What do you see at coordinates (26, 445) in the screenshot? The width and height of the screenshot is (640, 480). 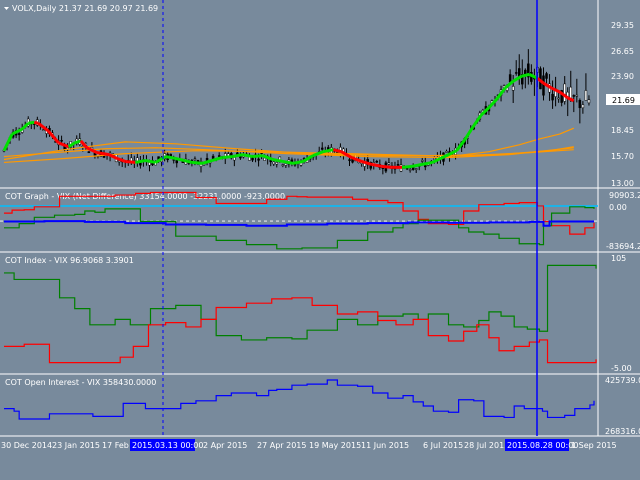 I see `time-label: 30 Dec 2014` at bounding box center [26, 445].